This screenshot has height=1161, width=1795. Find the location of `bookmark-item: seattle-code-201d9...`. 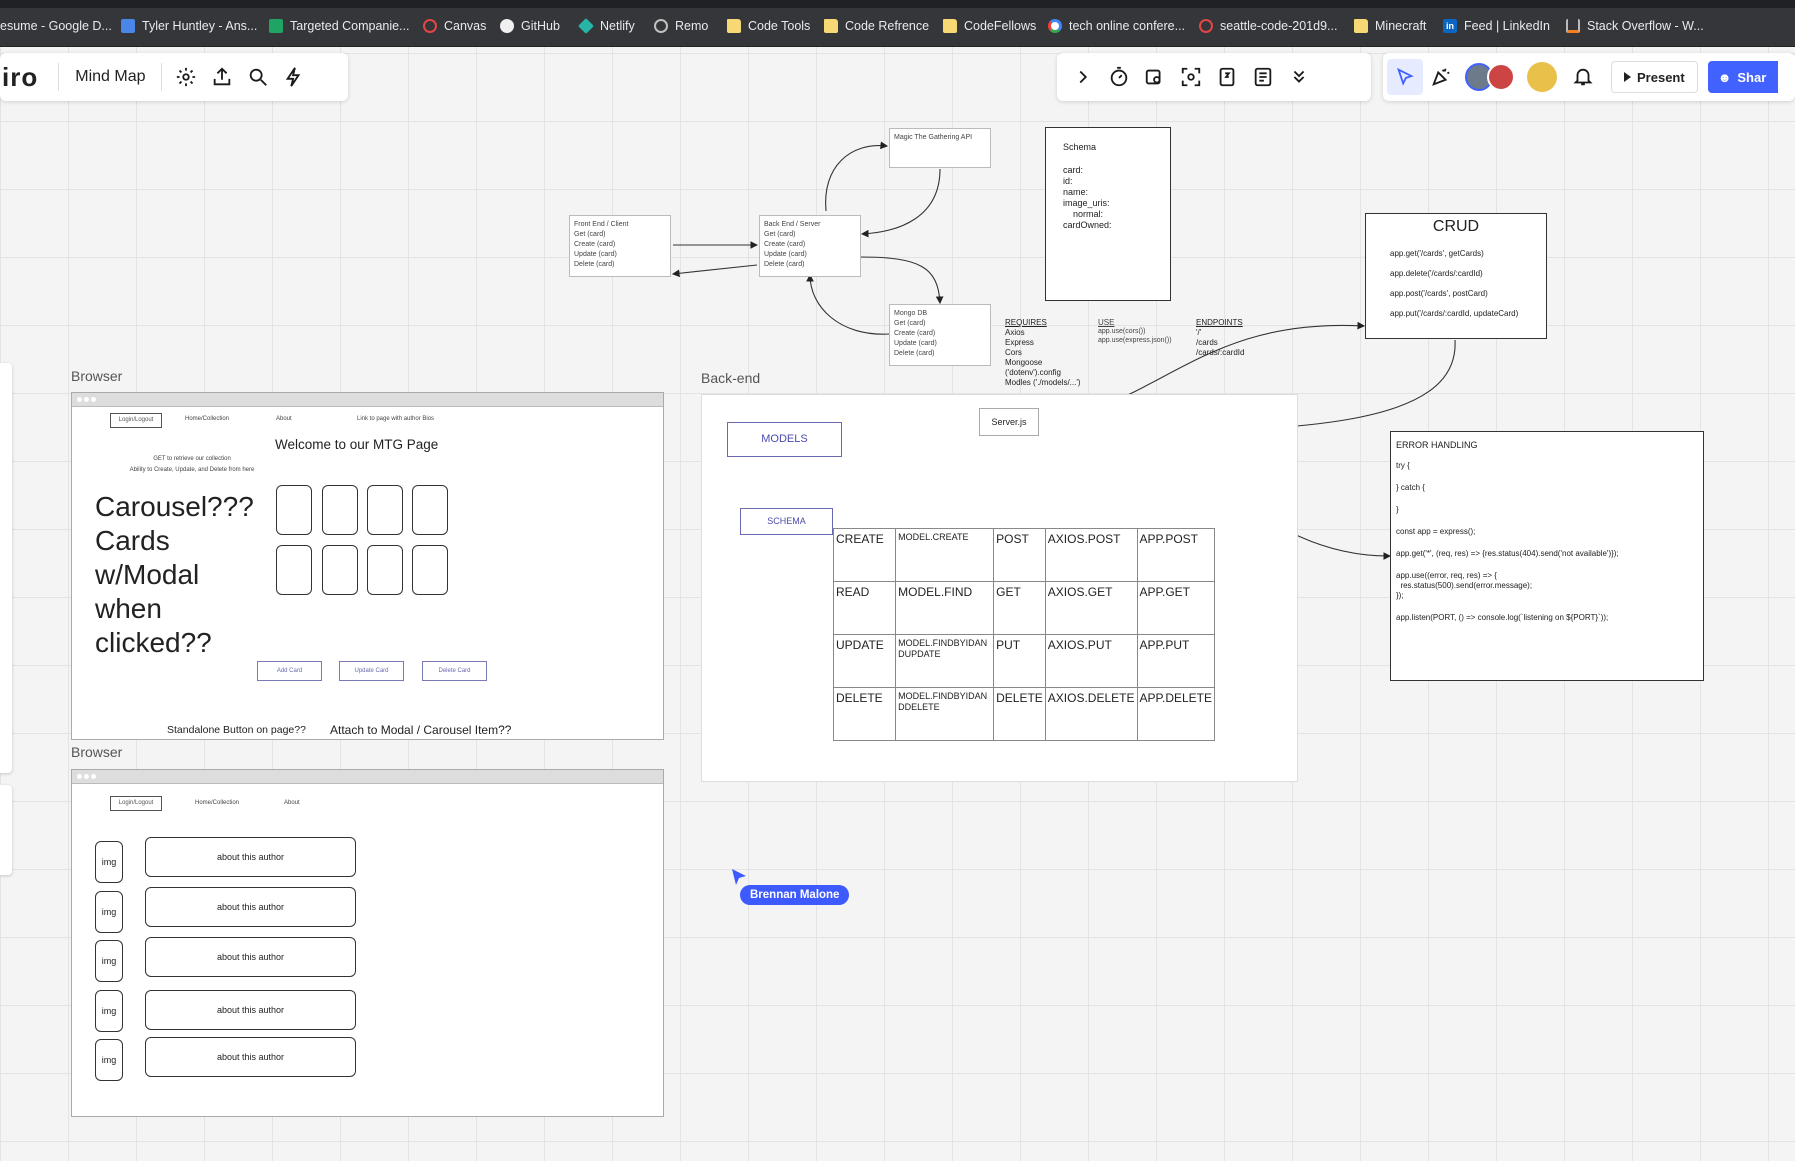

bookmark-item: seattle-code-201d9... is located at coordinates (1268, 26).